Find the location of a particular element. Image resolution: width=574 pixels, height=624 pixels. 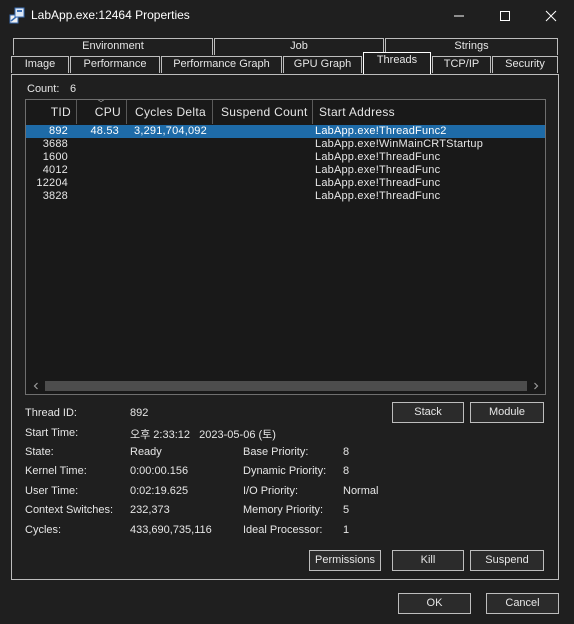

window-title: LabApp.exe:12464 Properties is located at coordinates (110, 15).